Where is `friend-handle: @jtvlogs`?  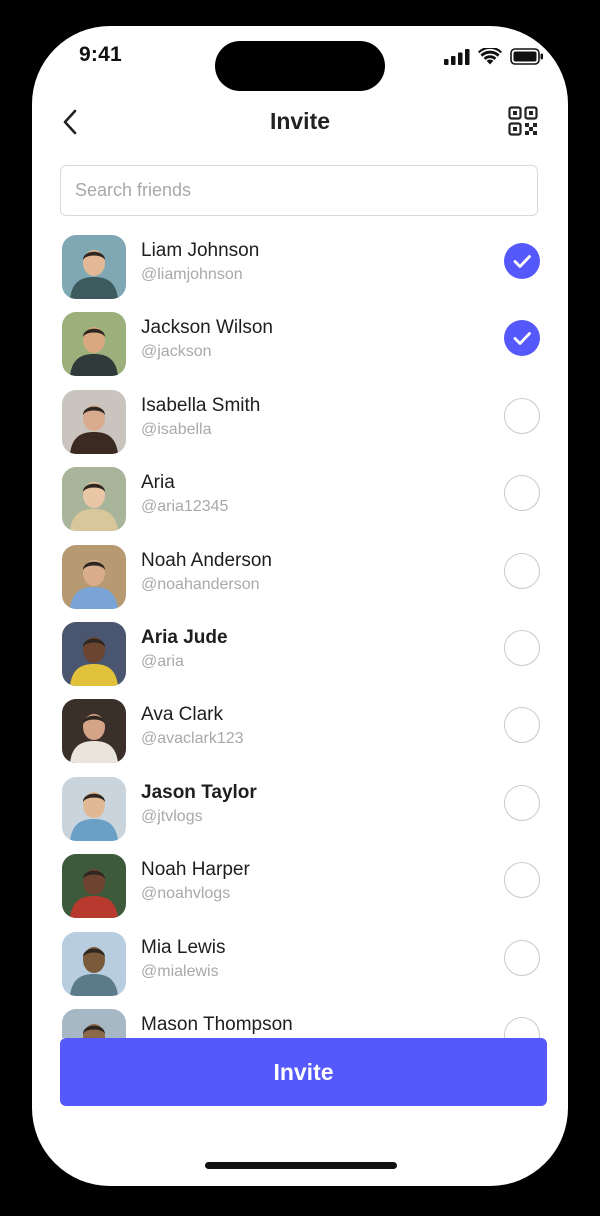 friend-handle: @jtvlogs is located at coordinates (172, 816).